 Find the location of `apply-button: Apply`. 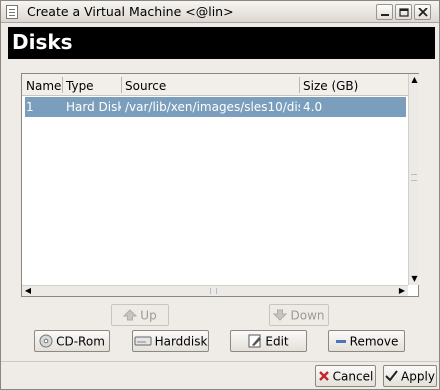

apply-button: Apply is located at coordinates (410, 376).